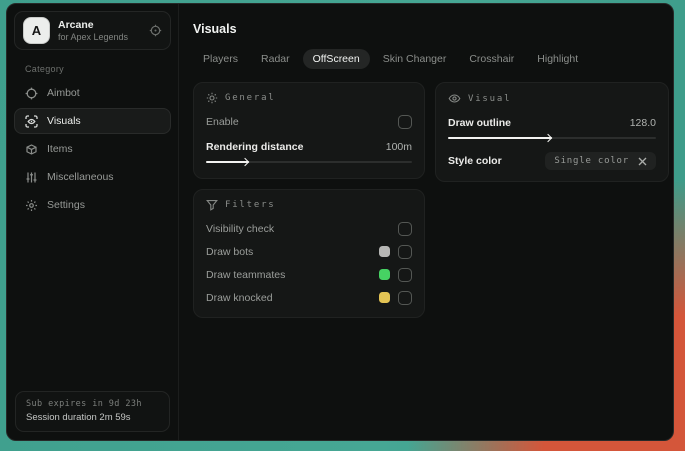  I want to click on brand-card: A Arcane for Apex Legends, so click(92, 30).